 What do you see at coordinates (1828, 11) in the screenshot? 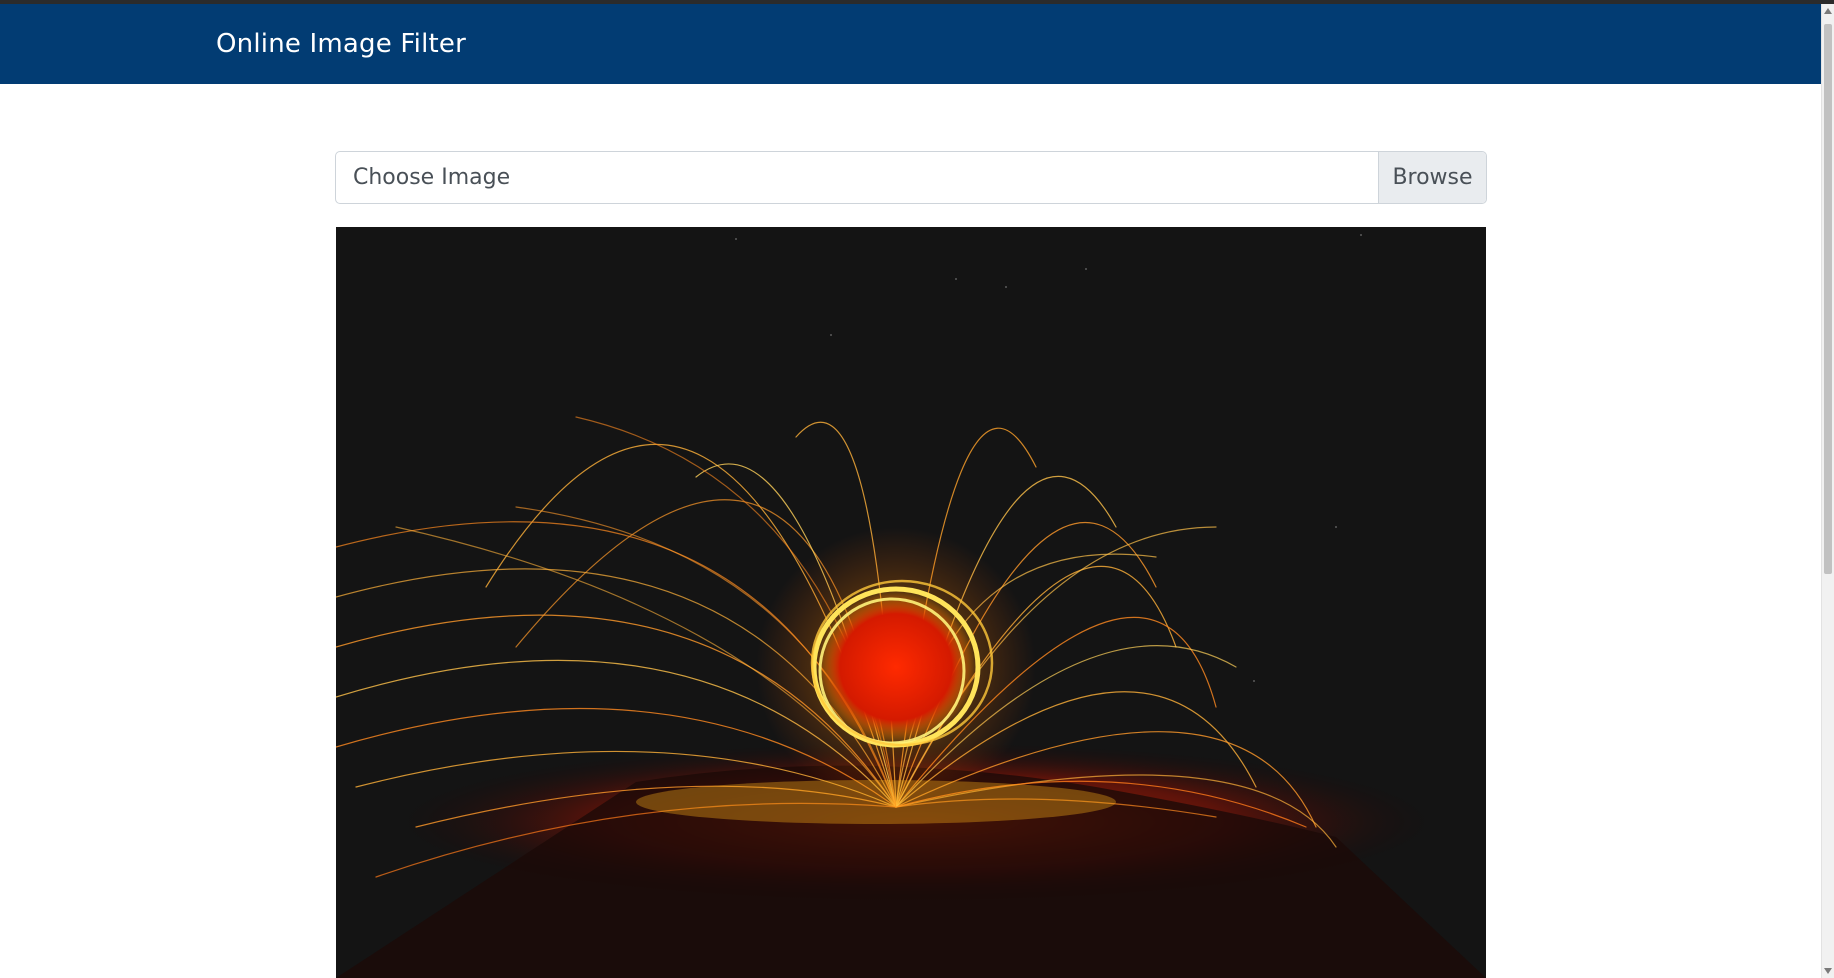
I see `scroll-up-arrow-icon` at bounding box center [1828, 11].